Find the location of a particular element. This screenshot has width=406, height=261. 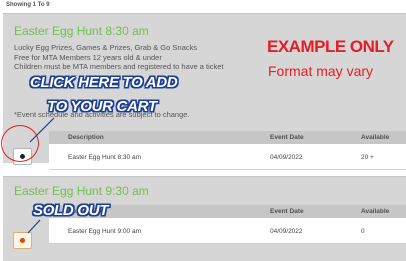

results-count: Showing 1 To 9 is located at coordinates (28, 5).